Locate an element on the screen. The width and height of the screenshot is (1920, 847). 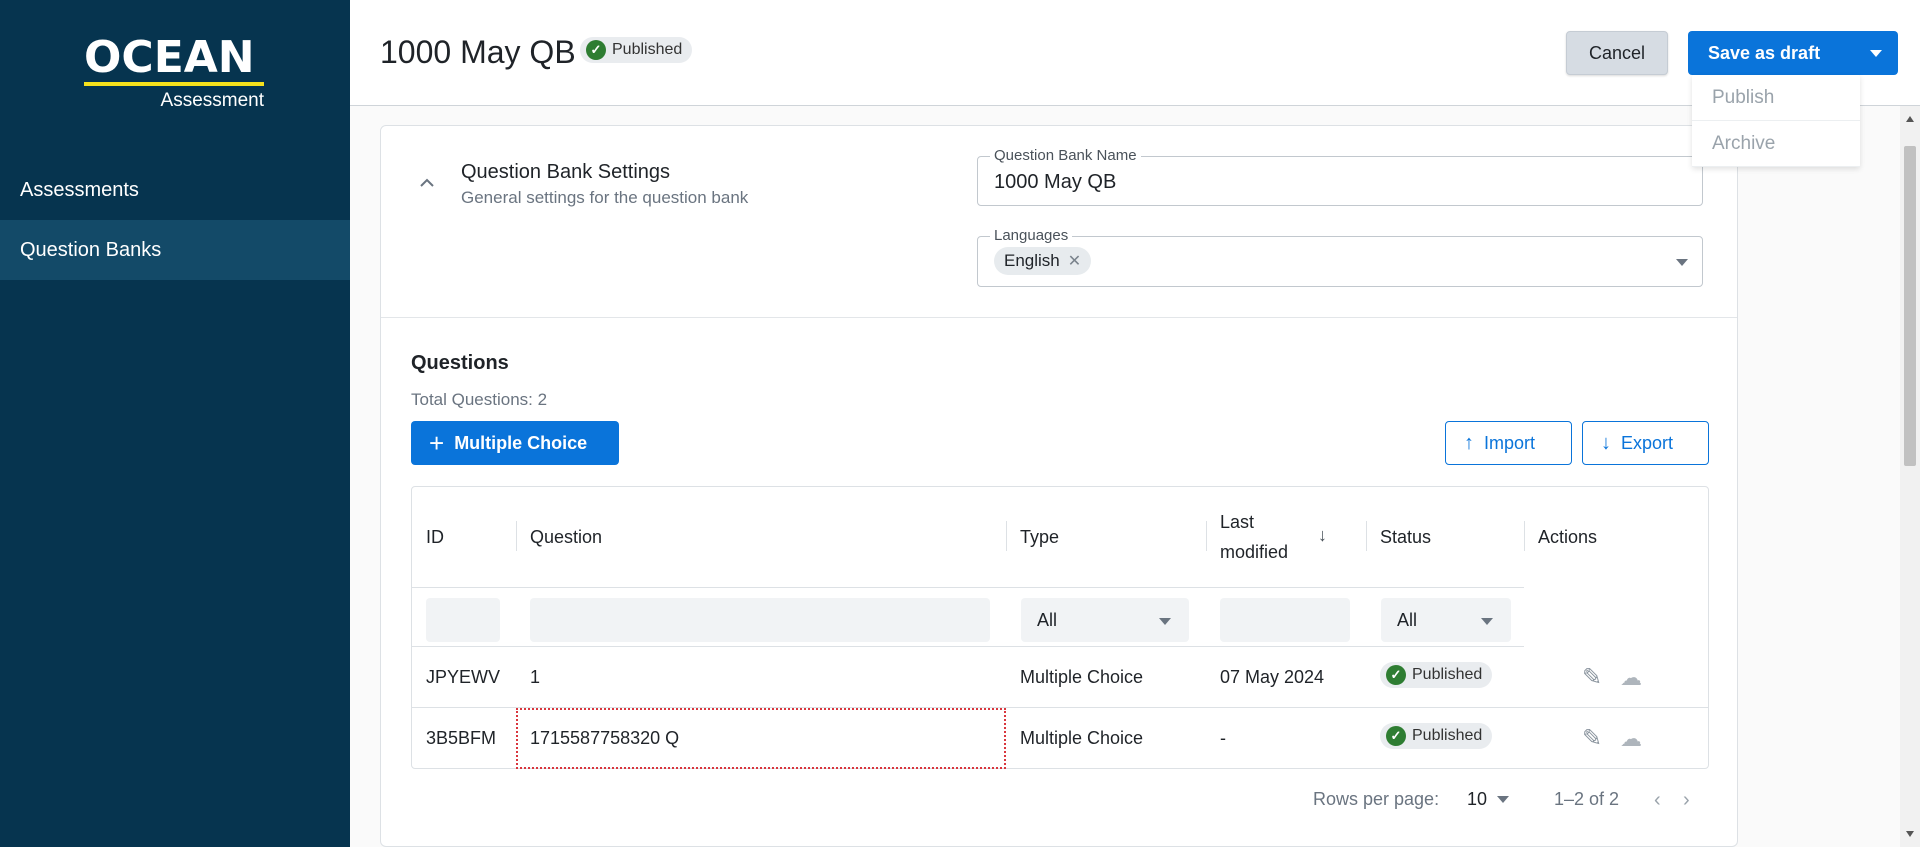
ocean-logo: OCEAN Assessment is located at coordinates (175, 74).